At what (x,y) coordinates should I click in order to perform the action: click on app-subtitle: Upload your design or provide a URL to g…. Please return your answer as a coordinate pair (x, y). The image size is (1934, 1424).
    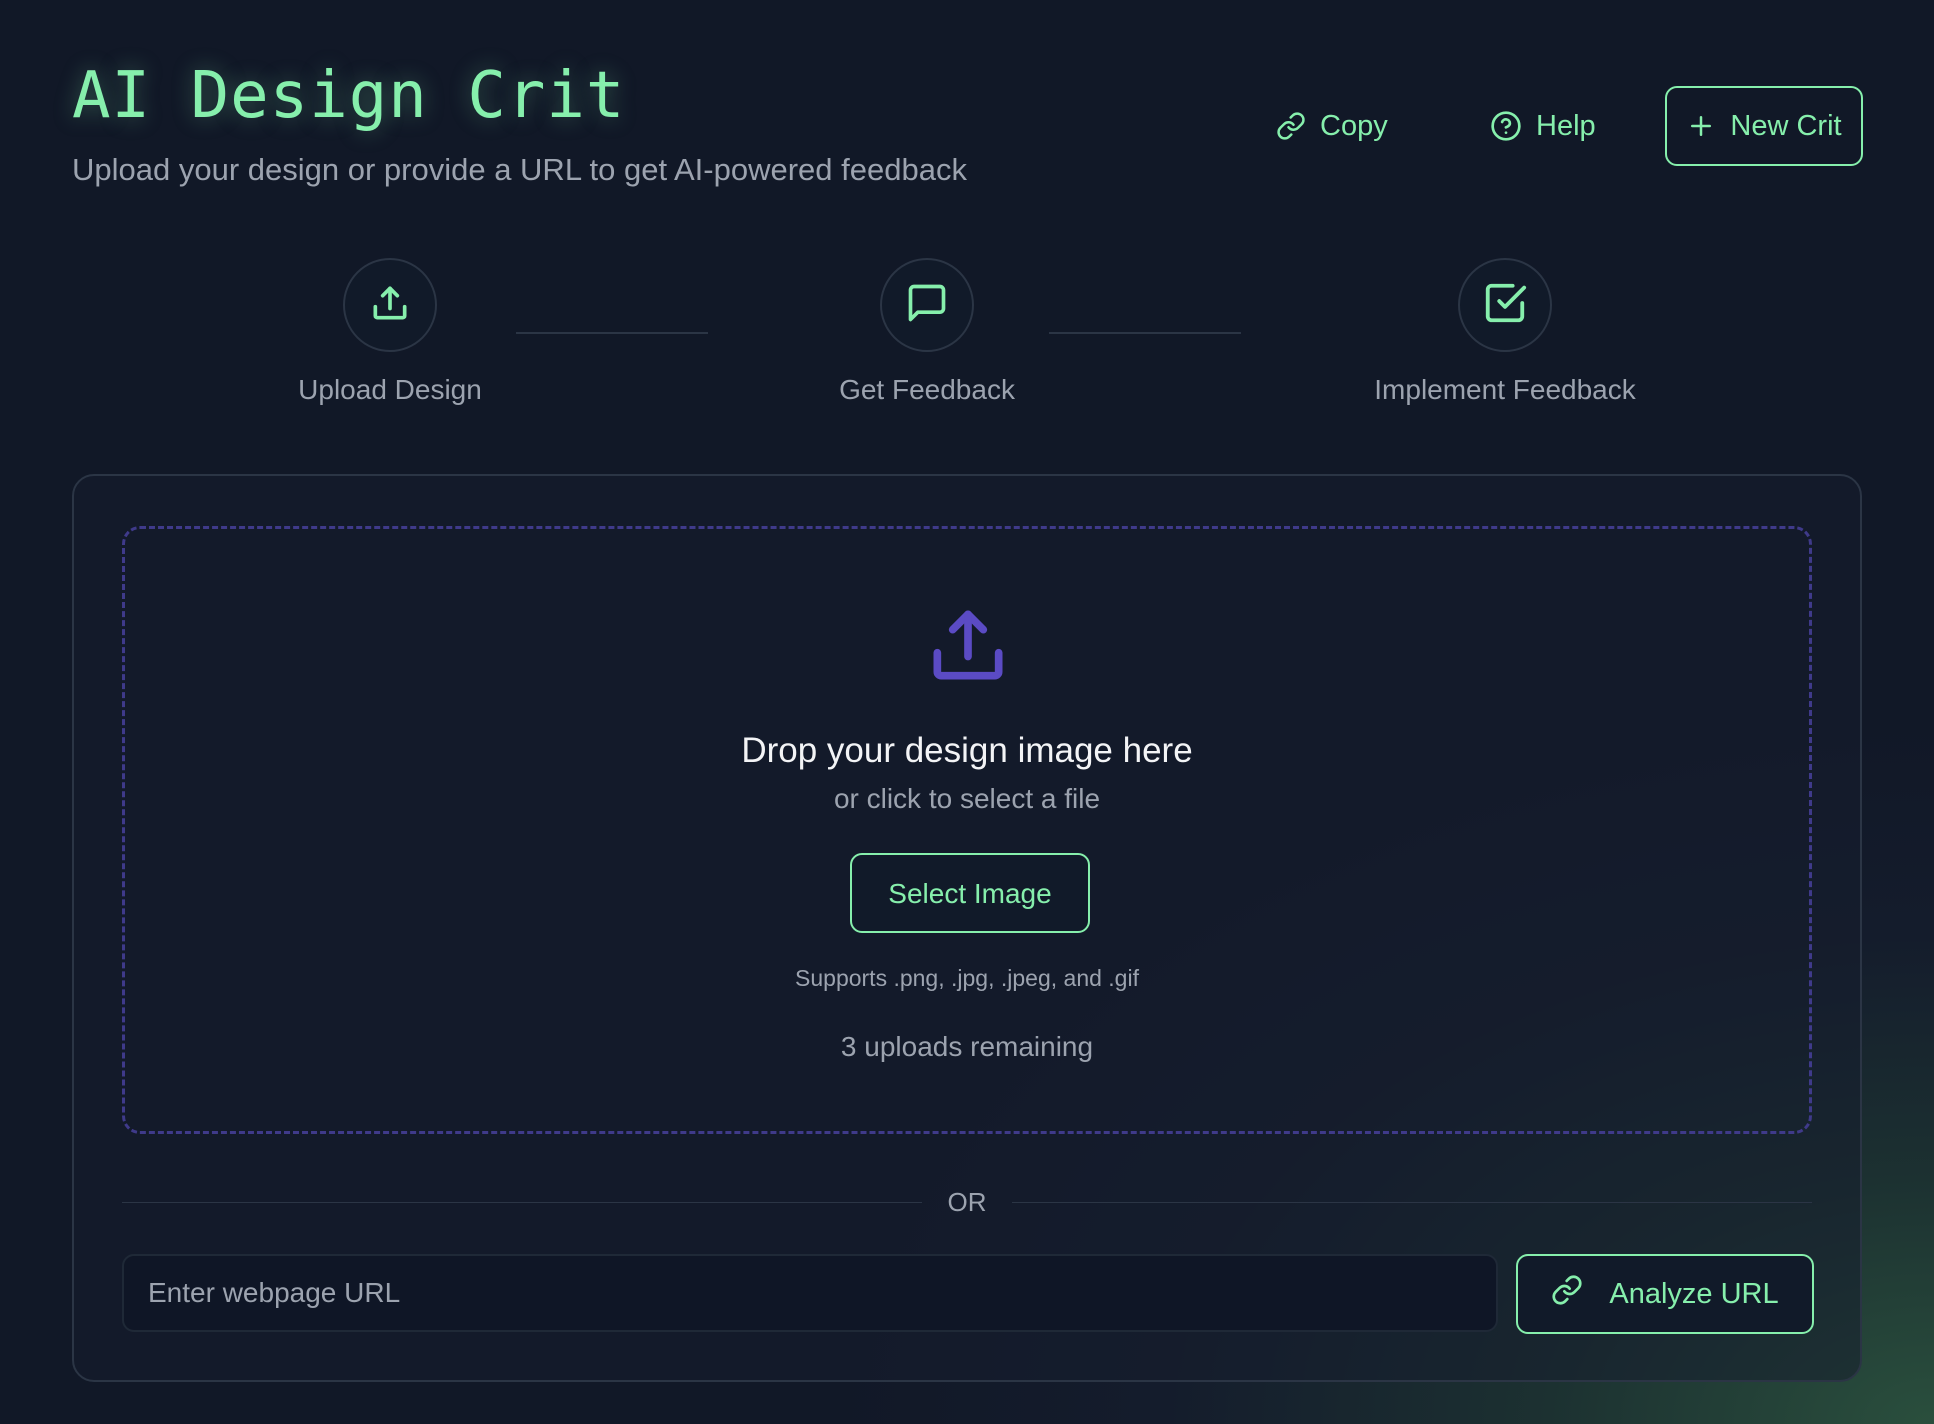
    Looking at the image, I should click on (519, 169).